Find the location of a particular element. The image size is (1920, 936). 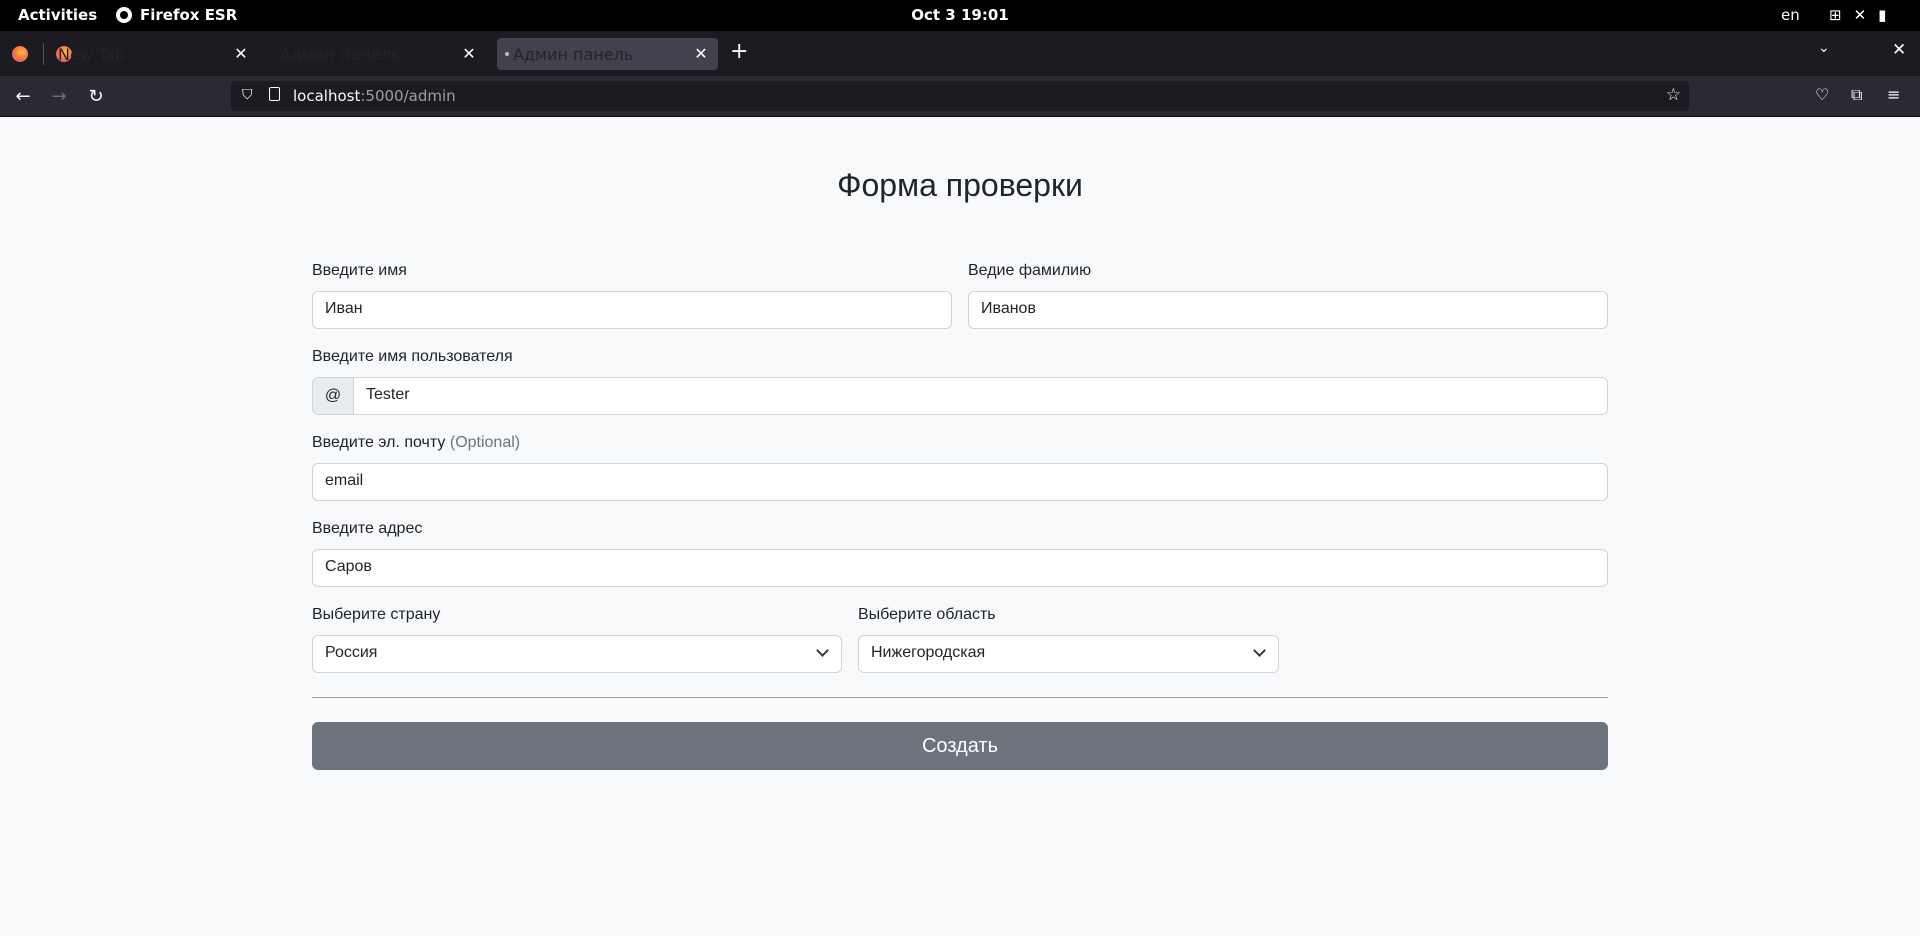

pocket-icon: ♡ is located at coordinates (1822, 94).